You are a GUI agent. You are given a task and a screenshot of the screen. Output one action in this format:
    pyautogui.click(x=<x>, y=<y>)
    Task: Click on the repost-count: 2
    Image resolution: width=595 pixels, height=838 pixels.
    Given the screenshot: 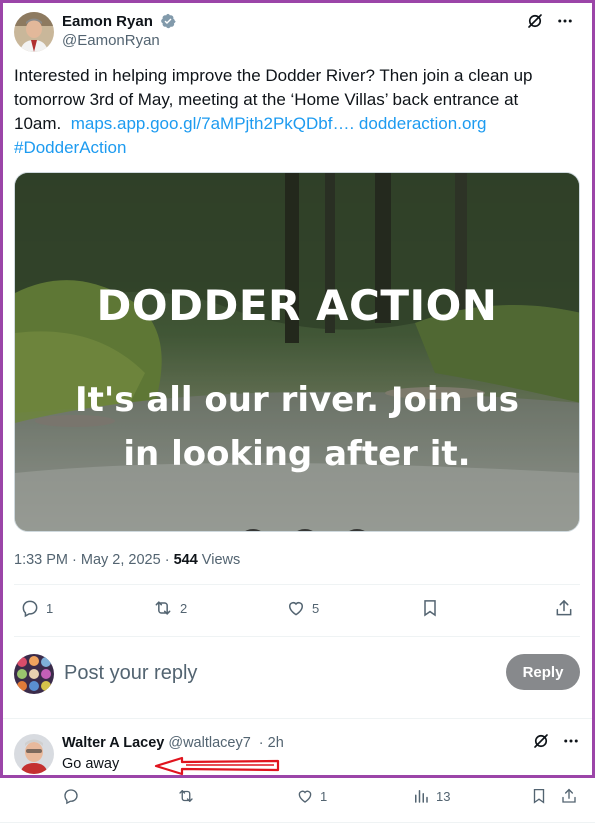 What is the action you would take?
    pyautogui.click(x=184, y=608)
    